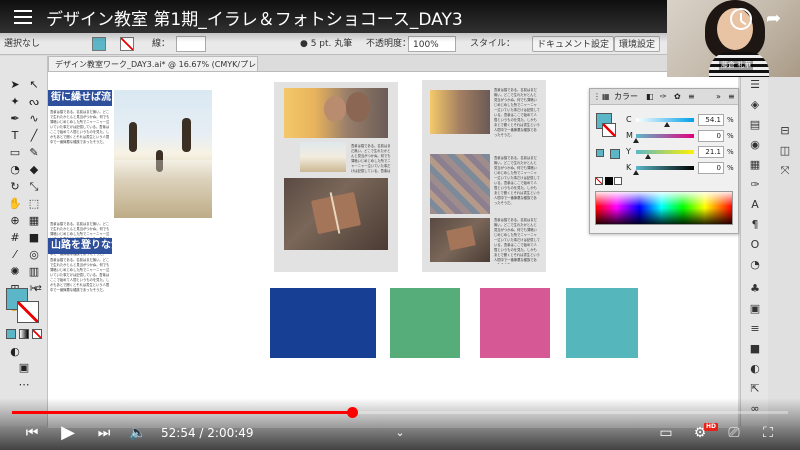  What do you see at coordinates (460, 112) in the screenshot?
I see `family-closeup-small-photo` at bounding box center [460, 112].